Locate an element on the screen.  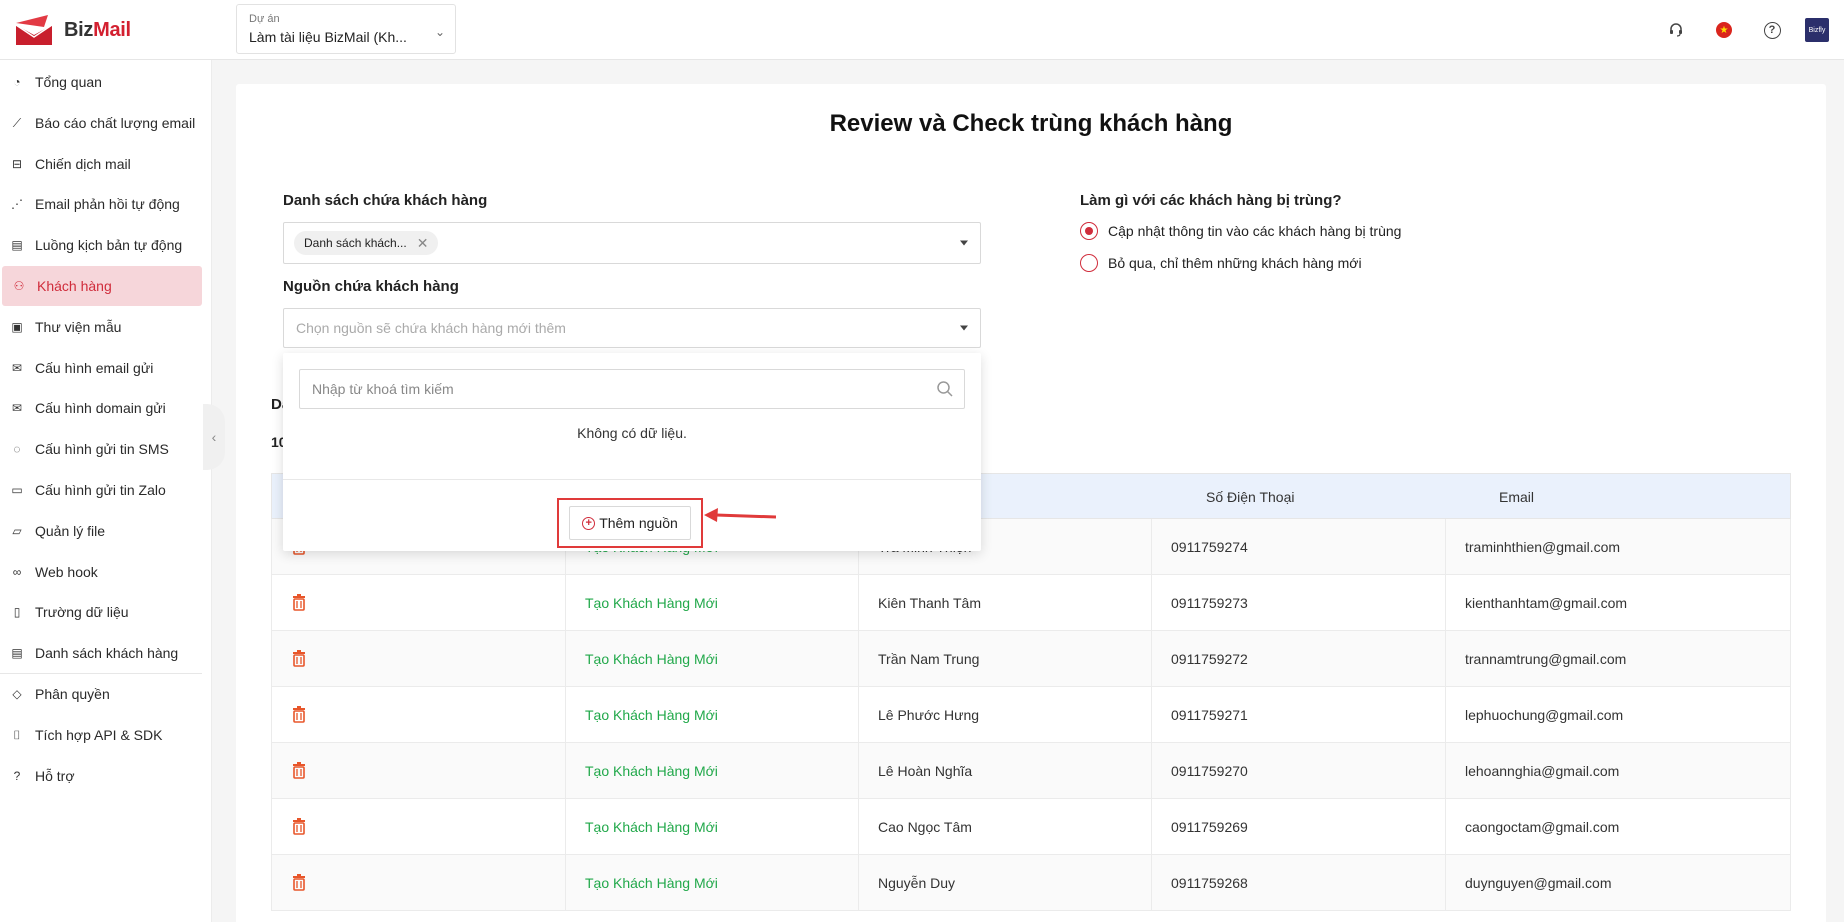
sidebar-item-7: ▣ Thư viện mẫu is located at coordinates (106, 327).